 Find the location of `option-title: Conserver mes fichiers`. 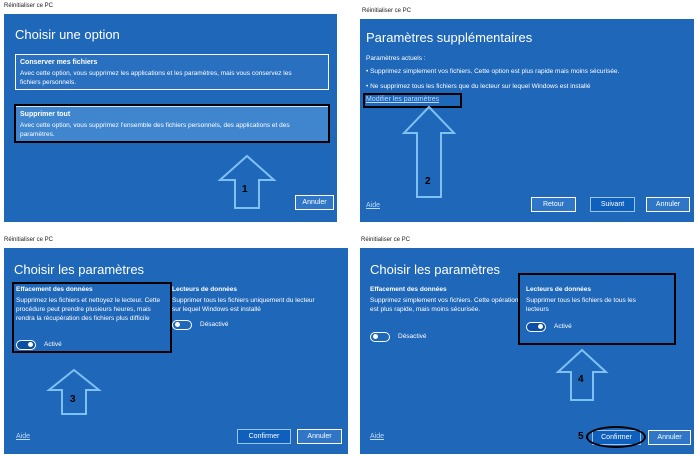

option-title: Conserver mes fichiers is located at coordinates (59, 62).